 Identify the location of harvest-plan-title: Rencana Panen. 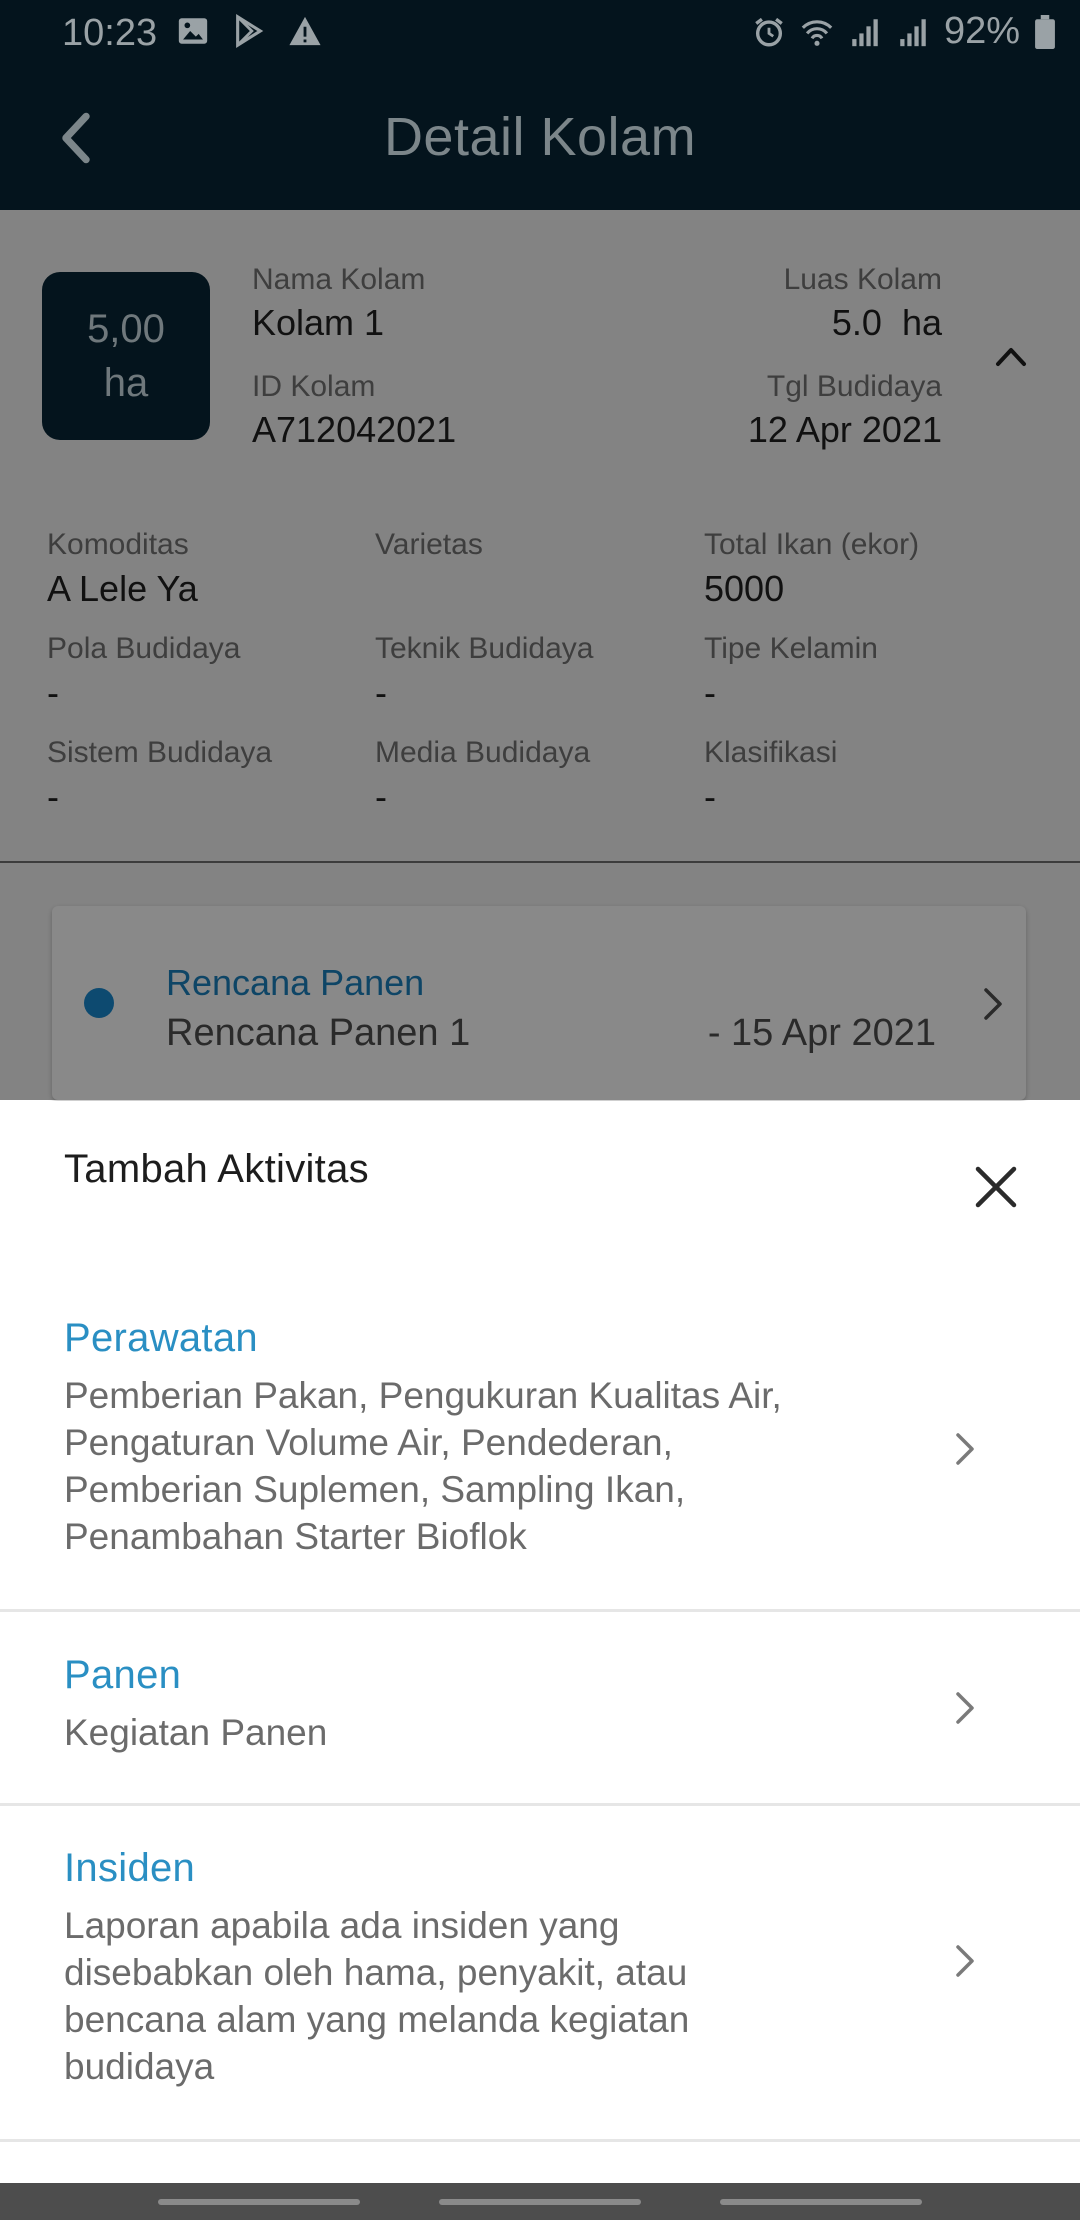
(295, 982).